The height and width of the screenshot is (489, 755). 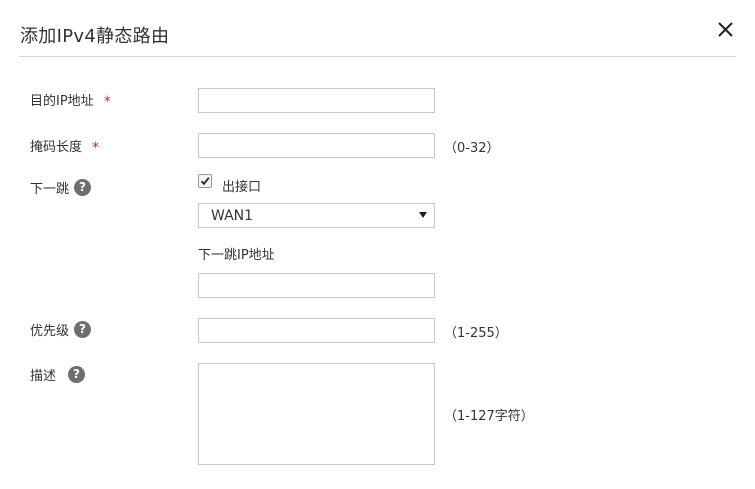 I want to click on priority-input, so click(x=316, y=330).